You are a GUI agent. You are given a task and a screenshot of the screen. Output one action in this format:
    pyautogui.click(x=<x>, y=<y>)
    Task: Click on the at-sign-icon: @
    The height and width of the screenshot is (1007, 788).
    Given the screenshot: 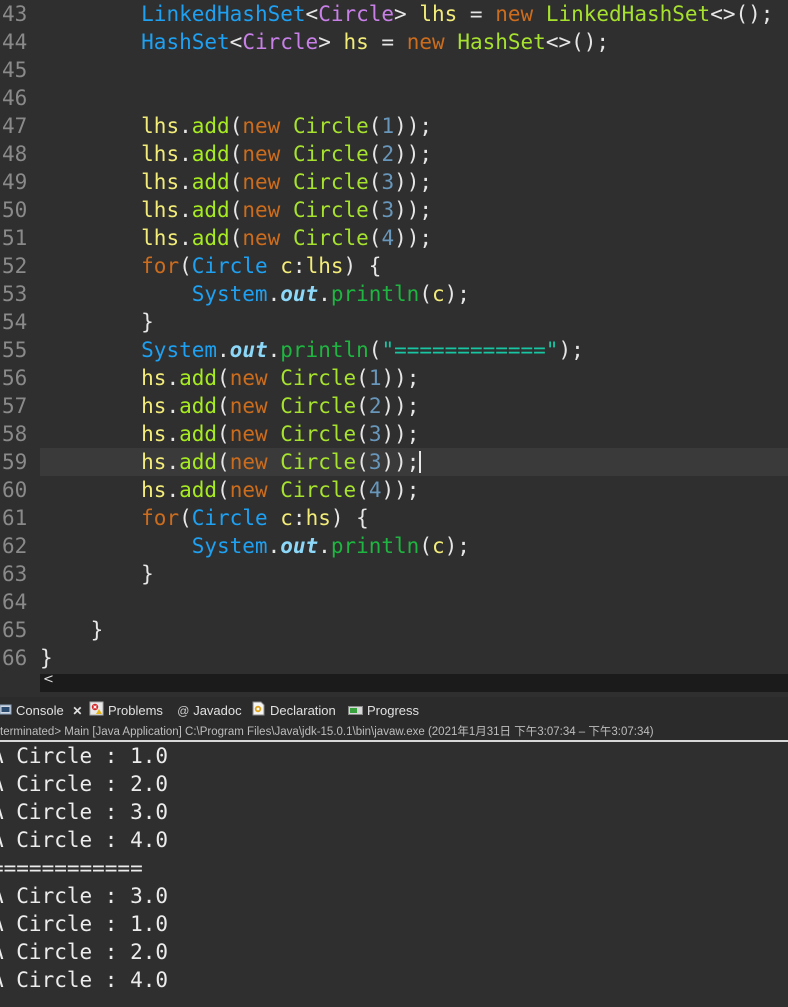 What is the action you would take?
    pyautogui.click(x=183, y=711)
    